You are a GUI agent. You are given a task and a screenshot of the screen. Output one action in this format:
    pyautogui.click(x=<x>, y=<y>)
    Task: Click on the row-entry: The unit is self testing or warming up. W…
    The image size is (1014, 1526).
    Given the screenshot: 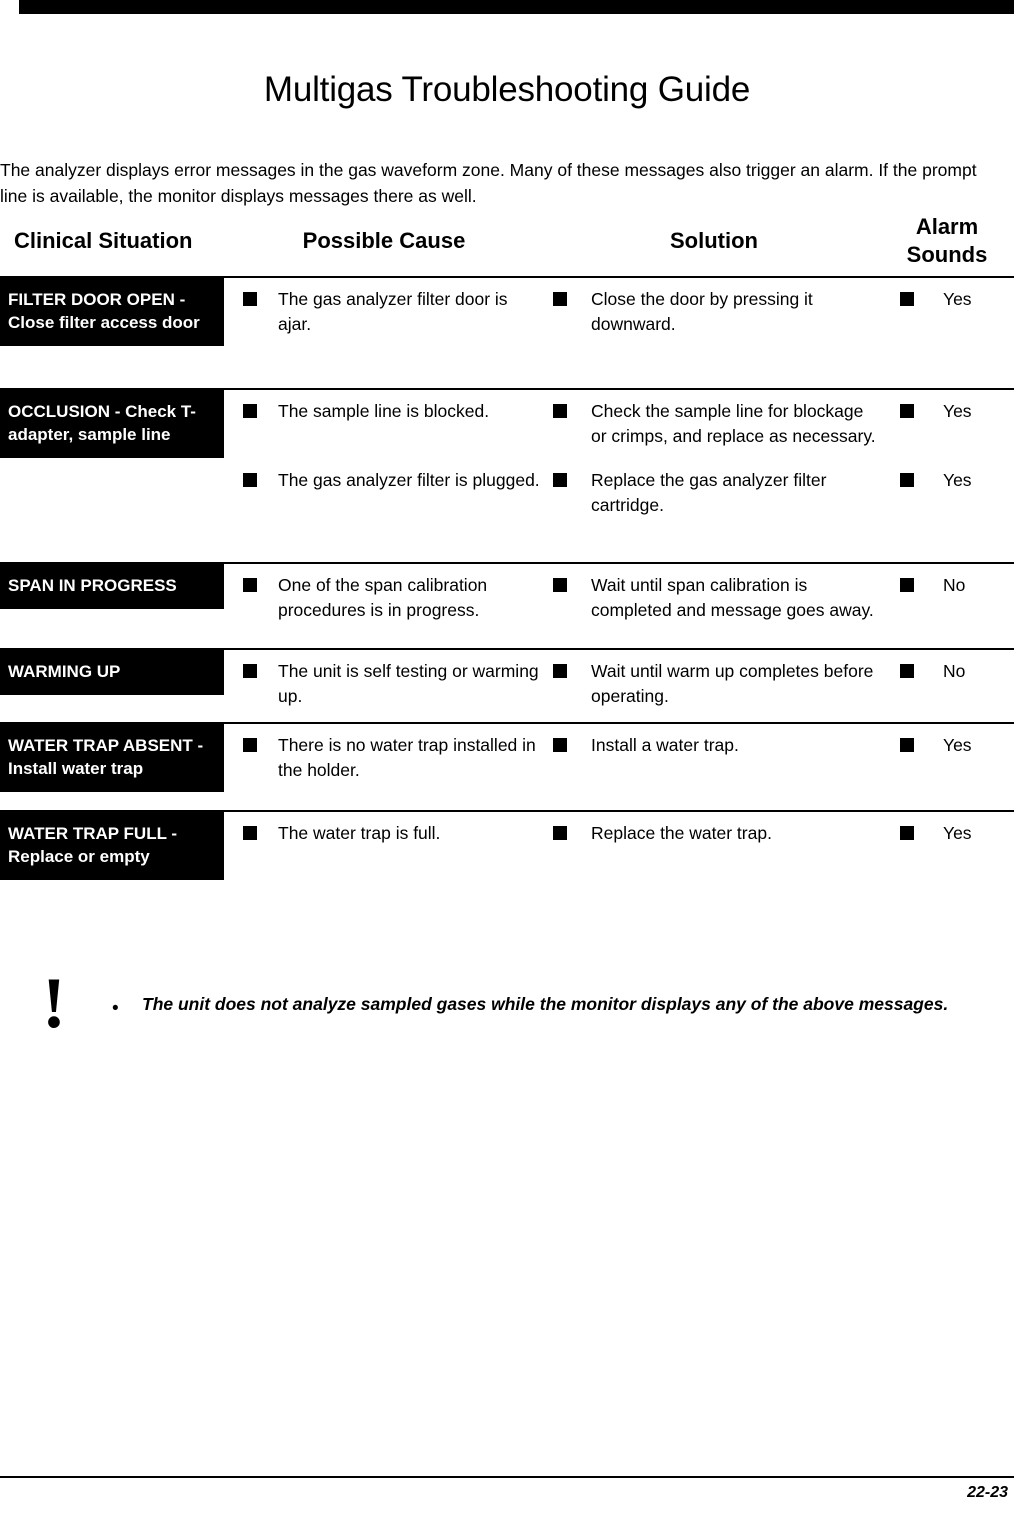 What is the action you would take?
    pyautogui.click(x=507, y=684)
    